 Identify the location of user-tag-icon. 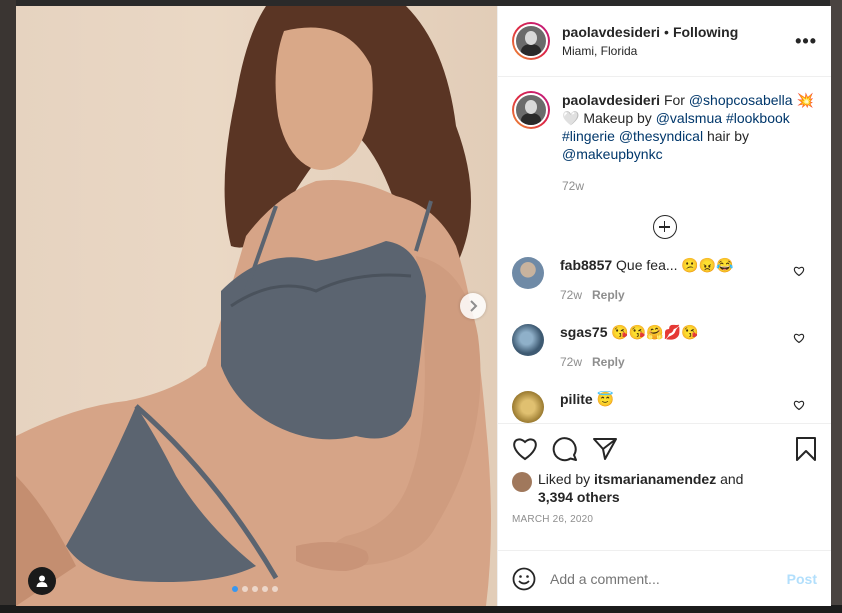
(42, 581).